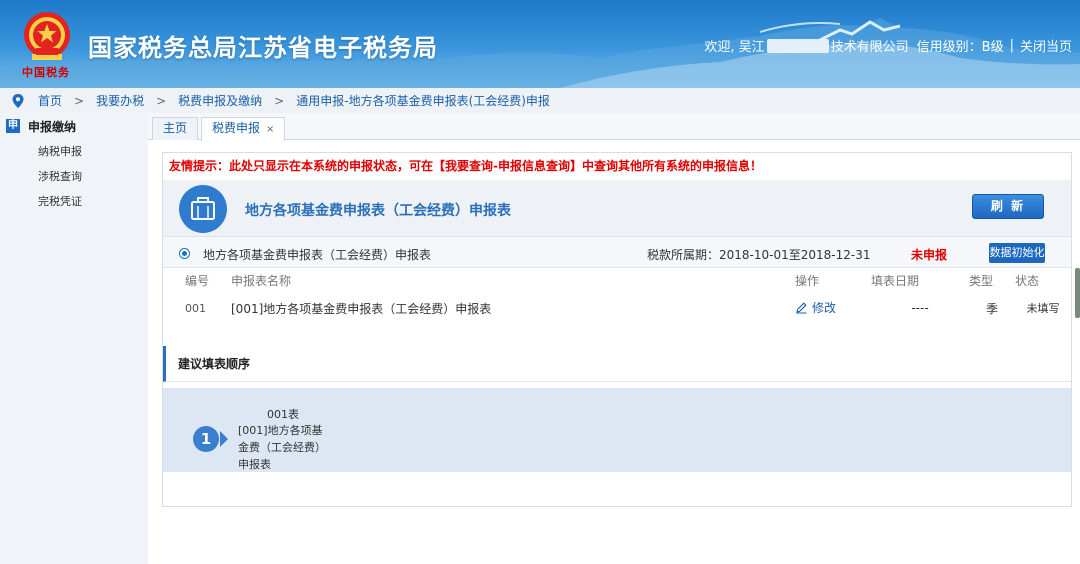  I want to click on close-page-link: 关闭当页, so click(1046, 45).